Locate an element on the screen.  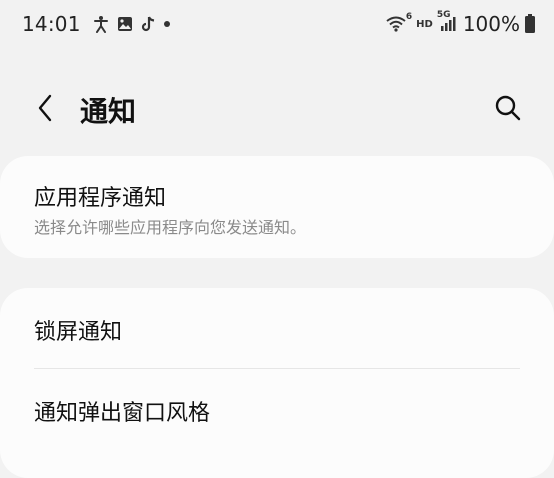
status-right: 6 HD 5G 100% is located at coordinates (461, 24).